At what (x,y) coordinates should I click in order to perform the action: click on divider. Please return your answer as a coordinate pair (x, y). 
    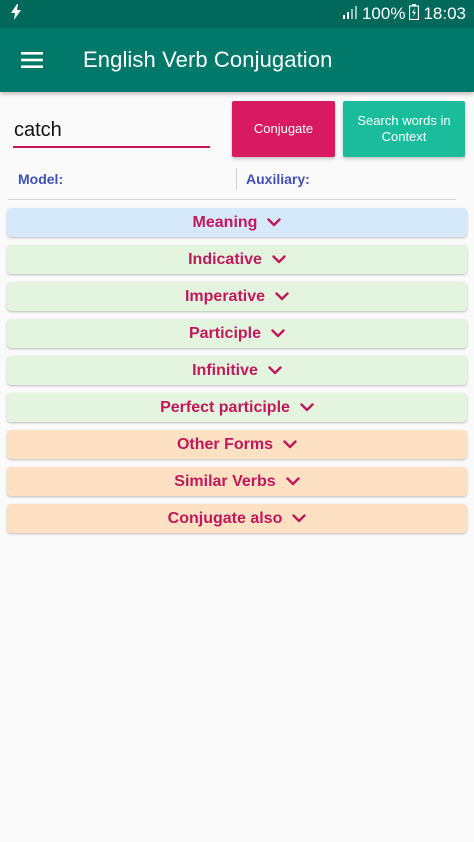
    Looking at the image, I should click on (236, 179).